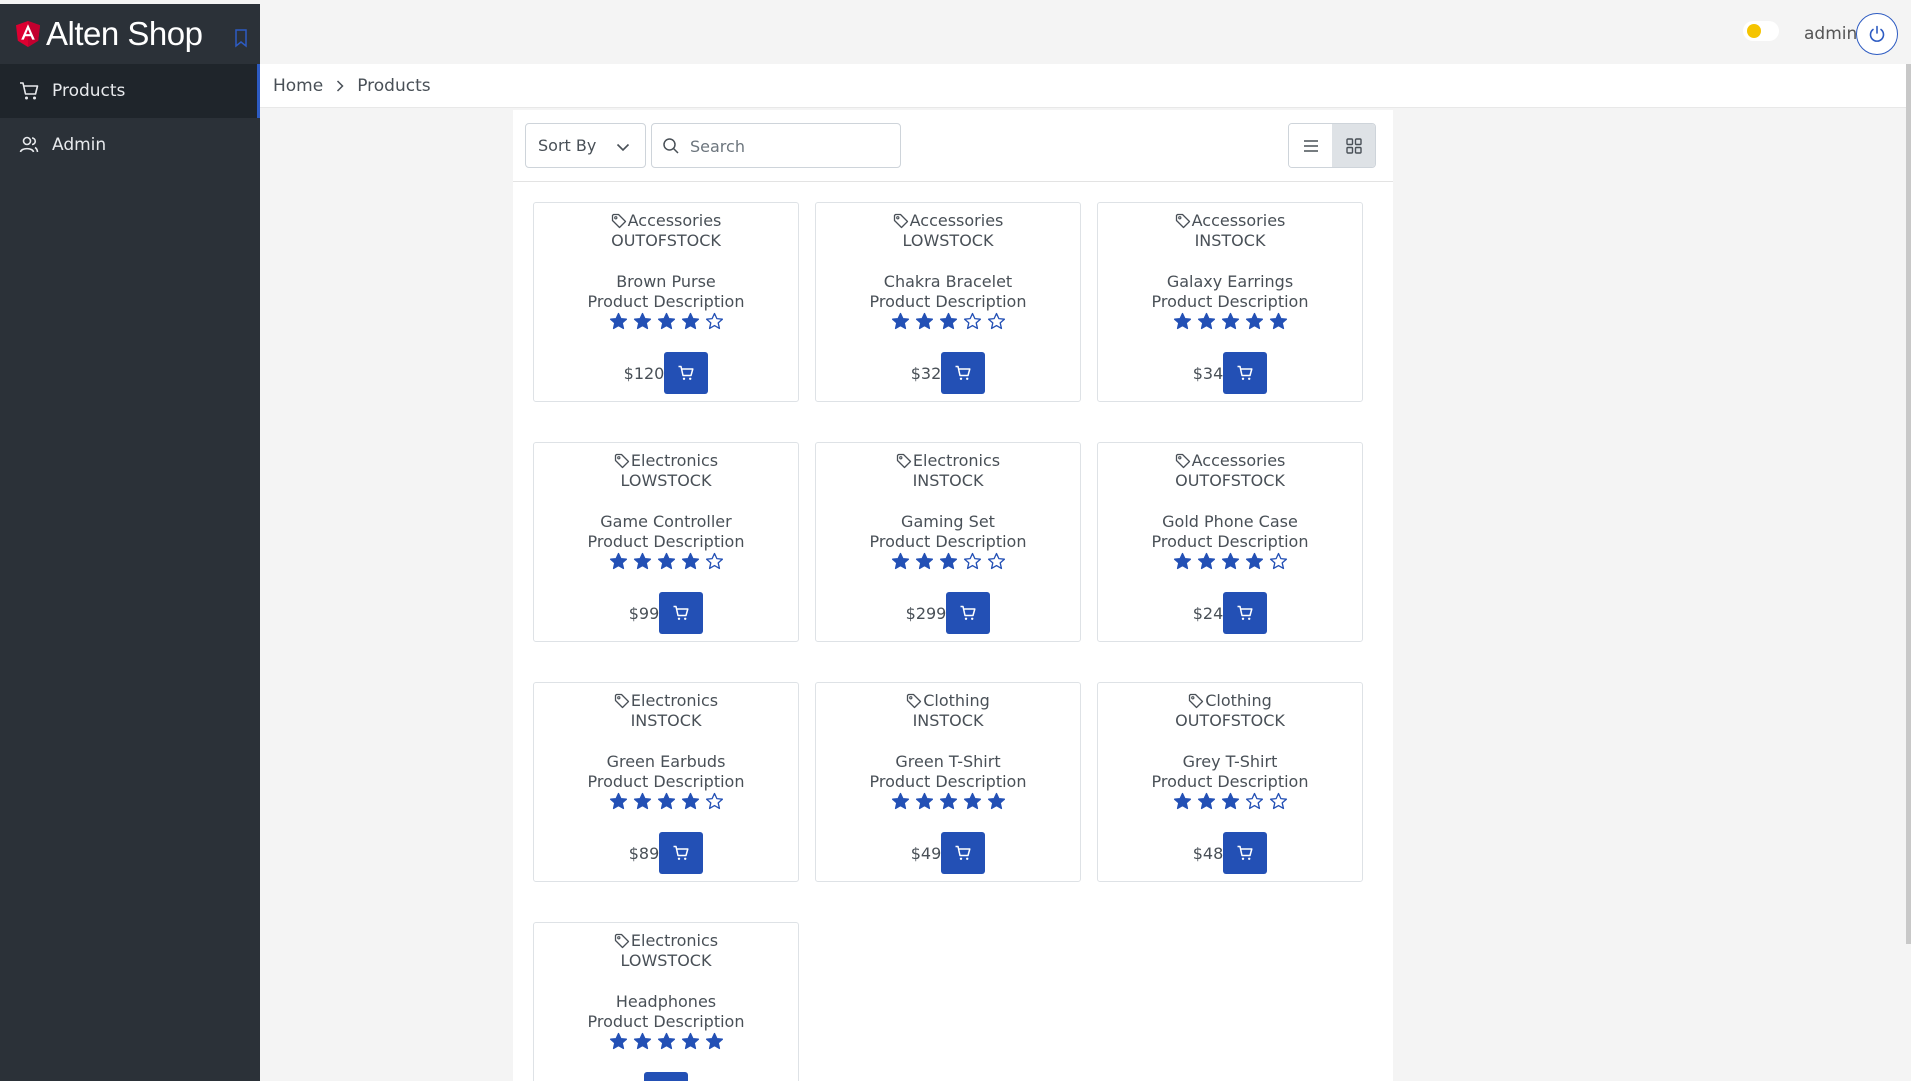 This screenshot has height=1081, width=1911. Describe the element at coordinates (1085, 34) in the screenshot. I see `topbar: admin` at that location.